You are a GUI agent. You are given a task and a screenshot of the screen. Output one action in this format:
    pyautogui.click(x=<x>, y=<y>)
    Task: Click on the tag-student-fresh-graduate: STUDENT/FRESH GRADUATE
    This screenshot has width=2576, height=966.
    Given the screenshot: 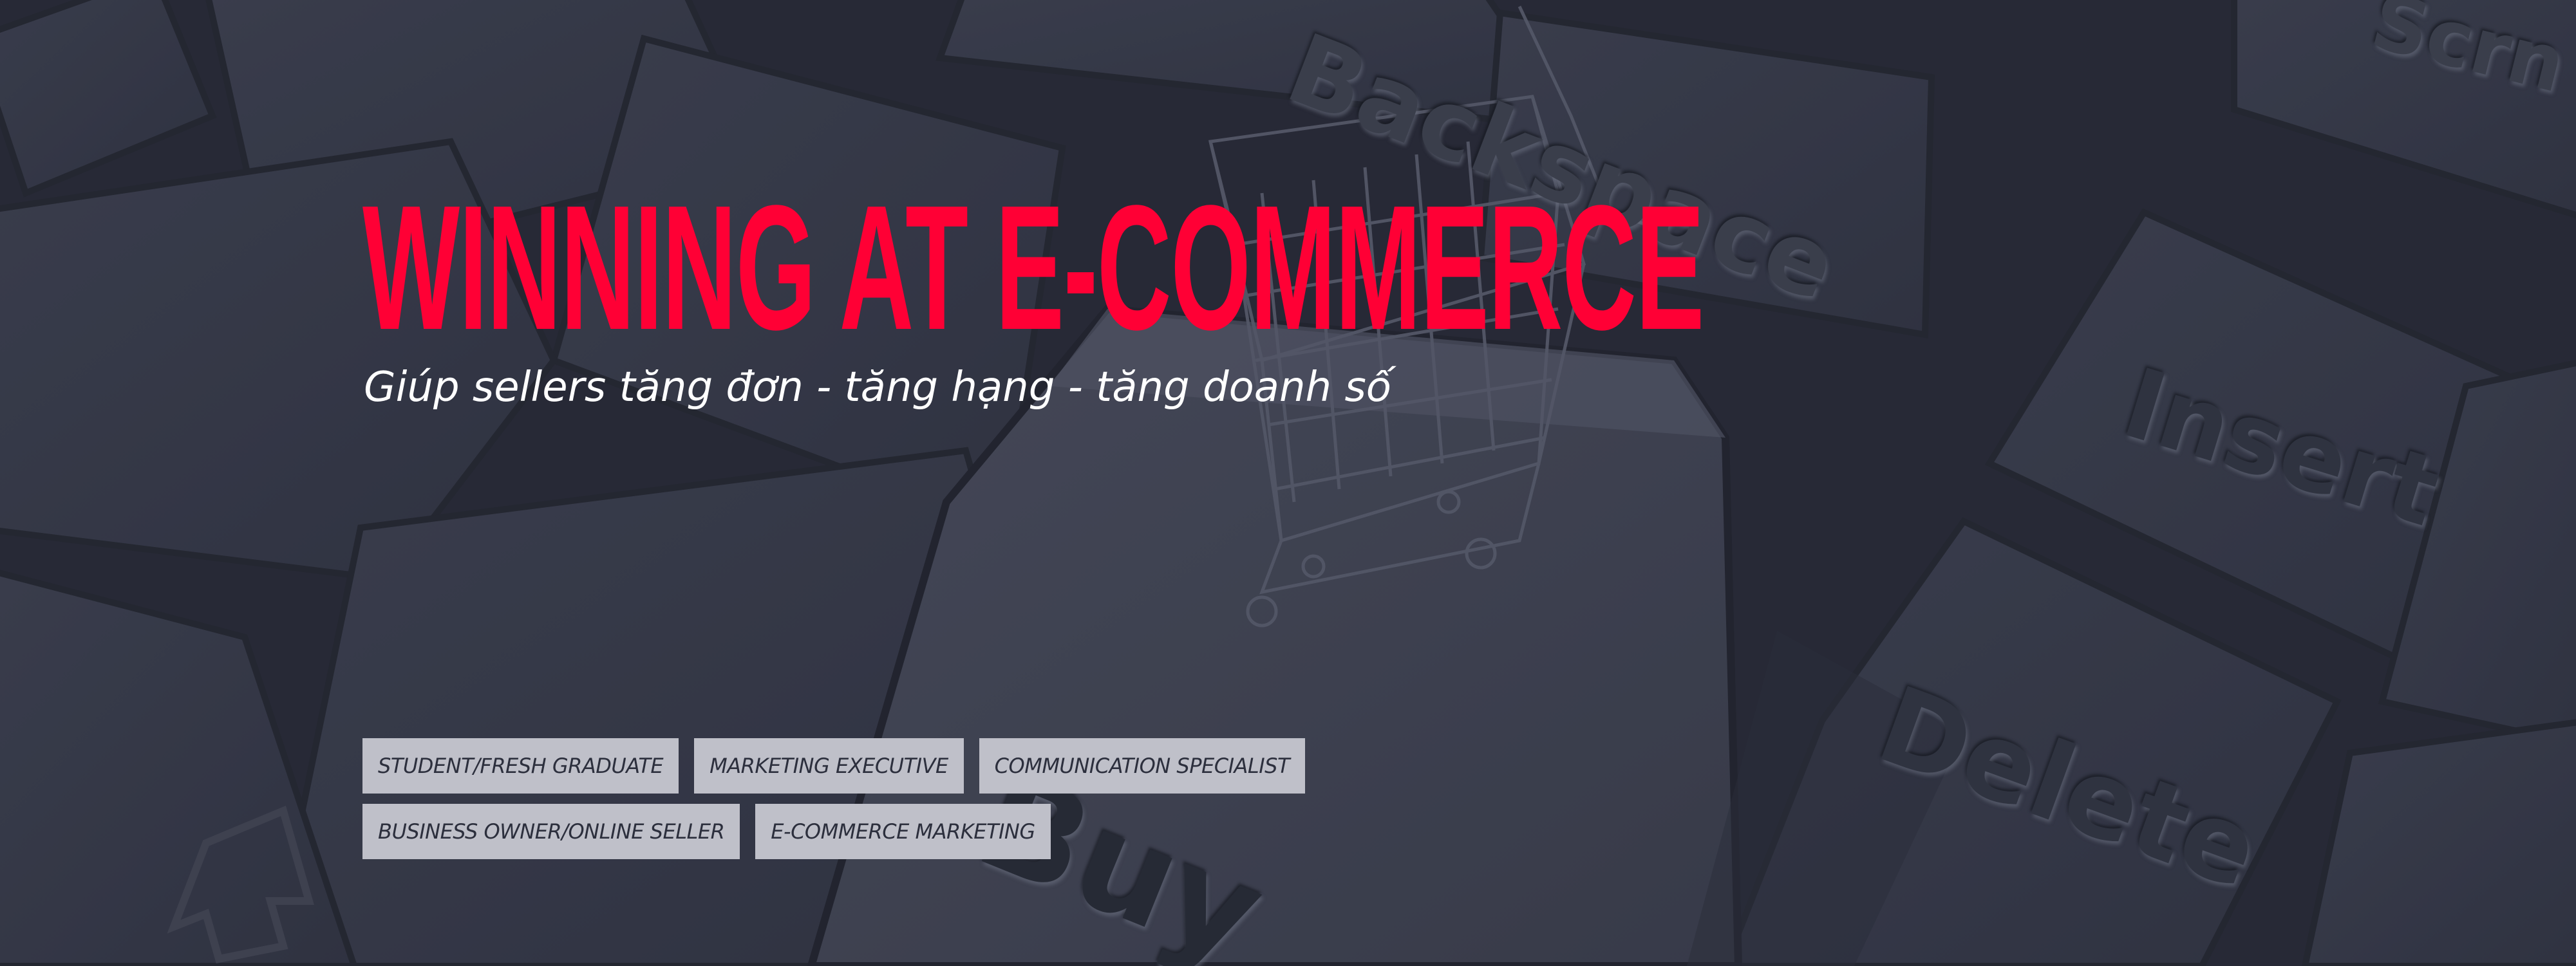 What is the action you would take?
    pyautogui.click(x=520, y=766)
    